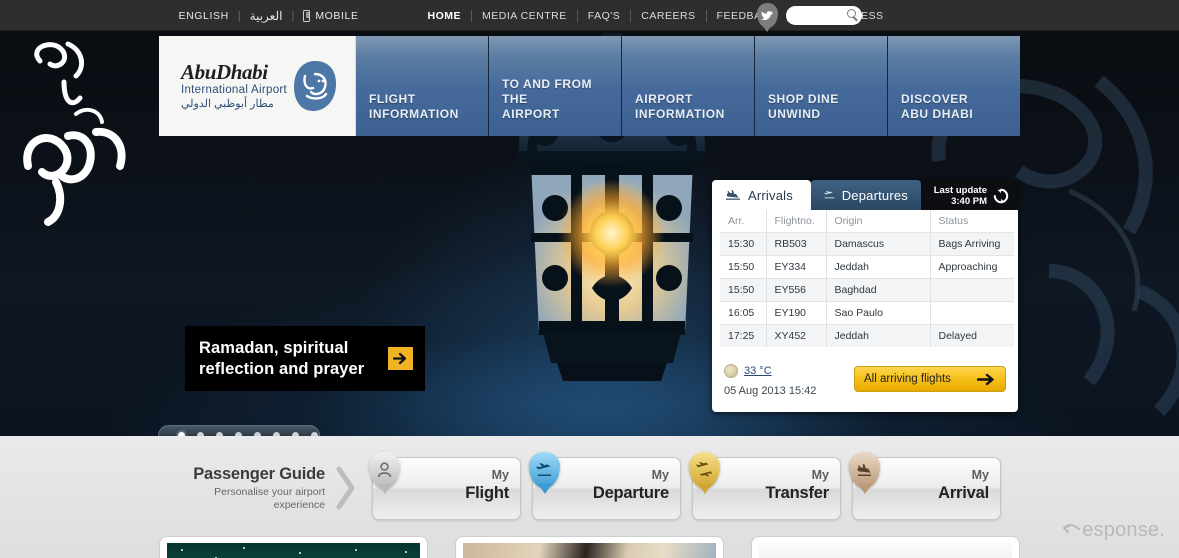  I want to click on mainnav-flight-information: FLIGHT INFORMATION, so click(422, 86).